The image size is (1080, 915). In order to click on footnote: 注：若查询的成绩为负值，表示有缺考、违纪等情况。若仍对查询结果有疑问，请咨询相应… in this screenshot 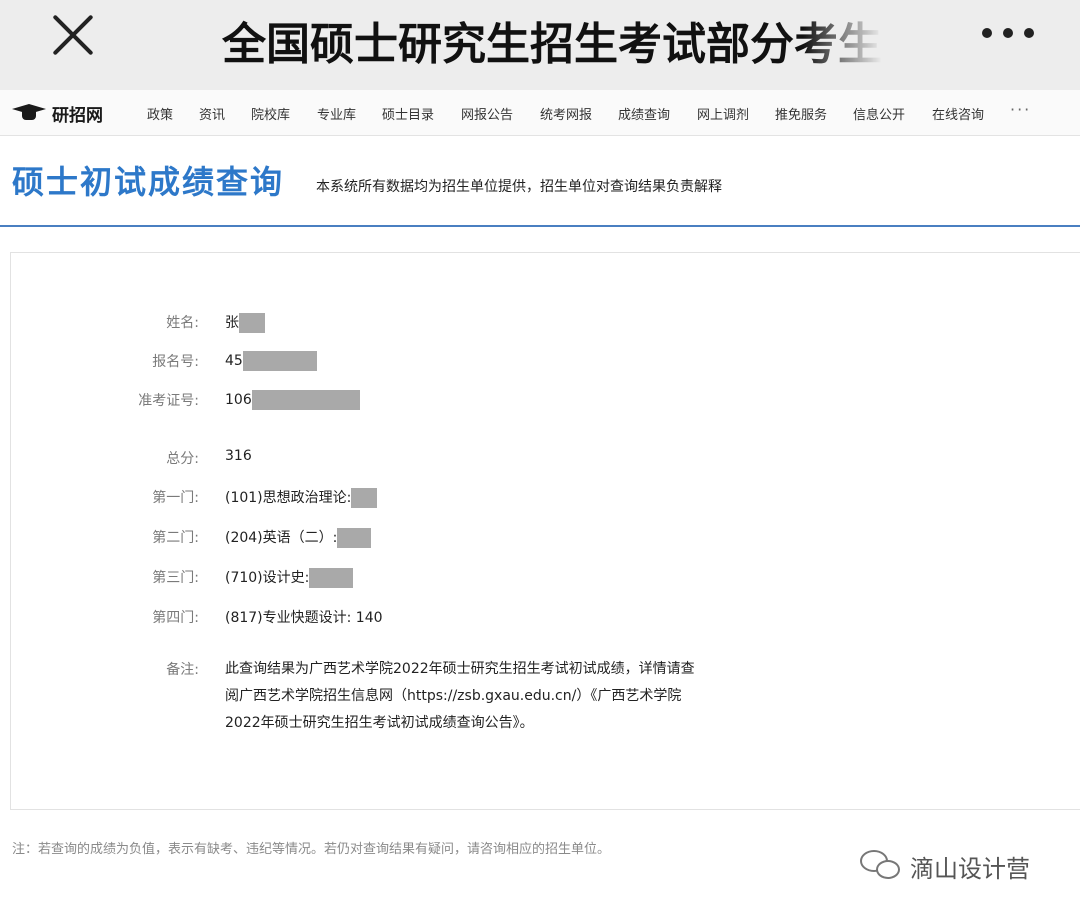, I will do `click(311, 849)`.